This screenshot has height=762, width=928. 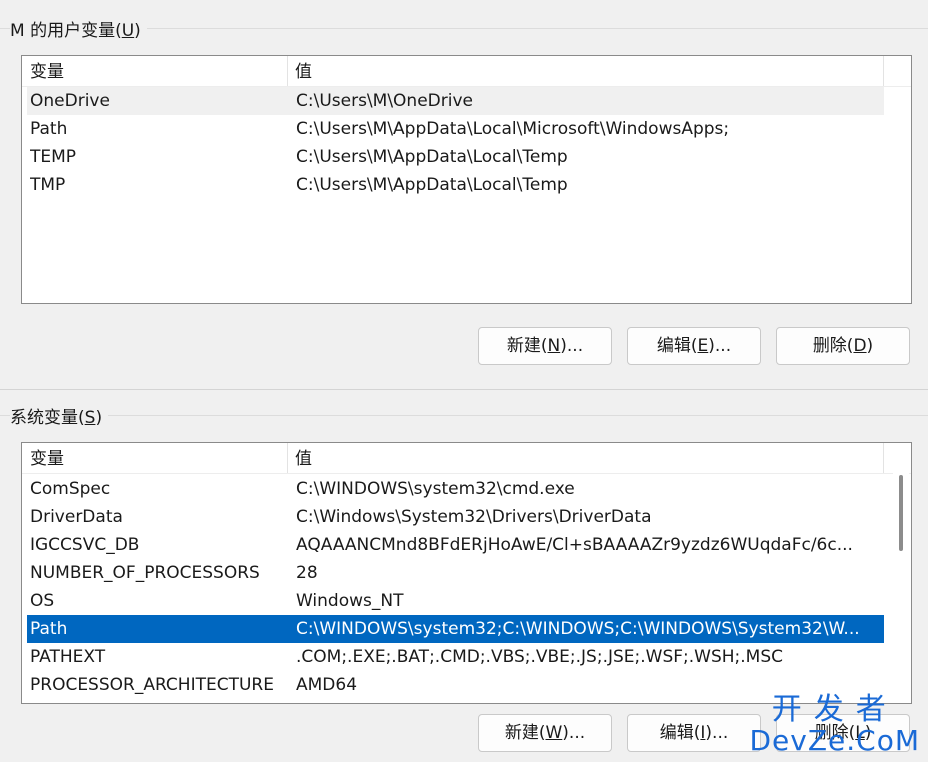 I want to click on user-var-row-tmp: TMP C:\Users\M\AppData\Local\Temp, so click(x=455, y=185).